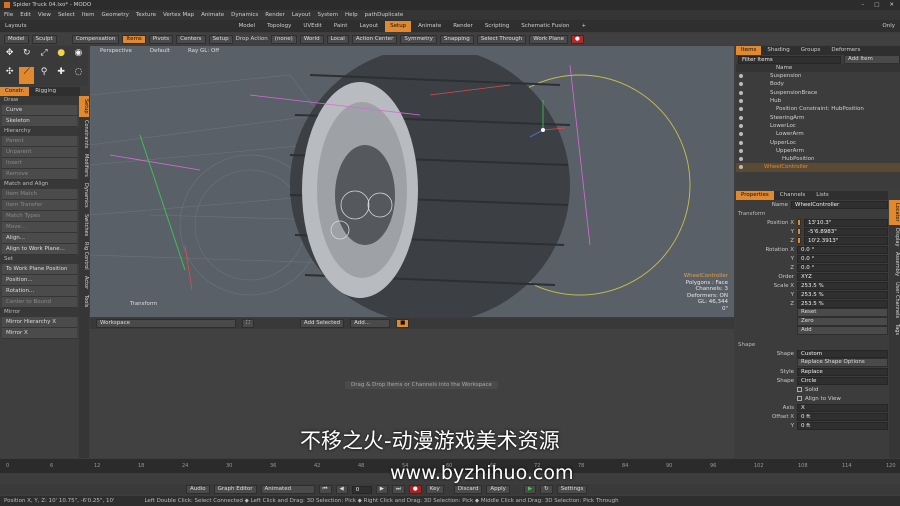 The height and width of the screenshot is (506, 900). What do you see at coordinates (39, 174) in the screenshot?
I see `tool-button: Remove` at bounding box center [39, 174].